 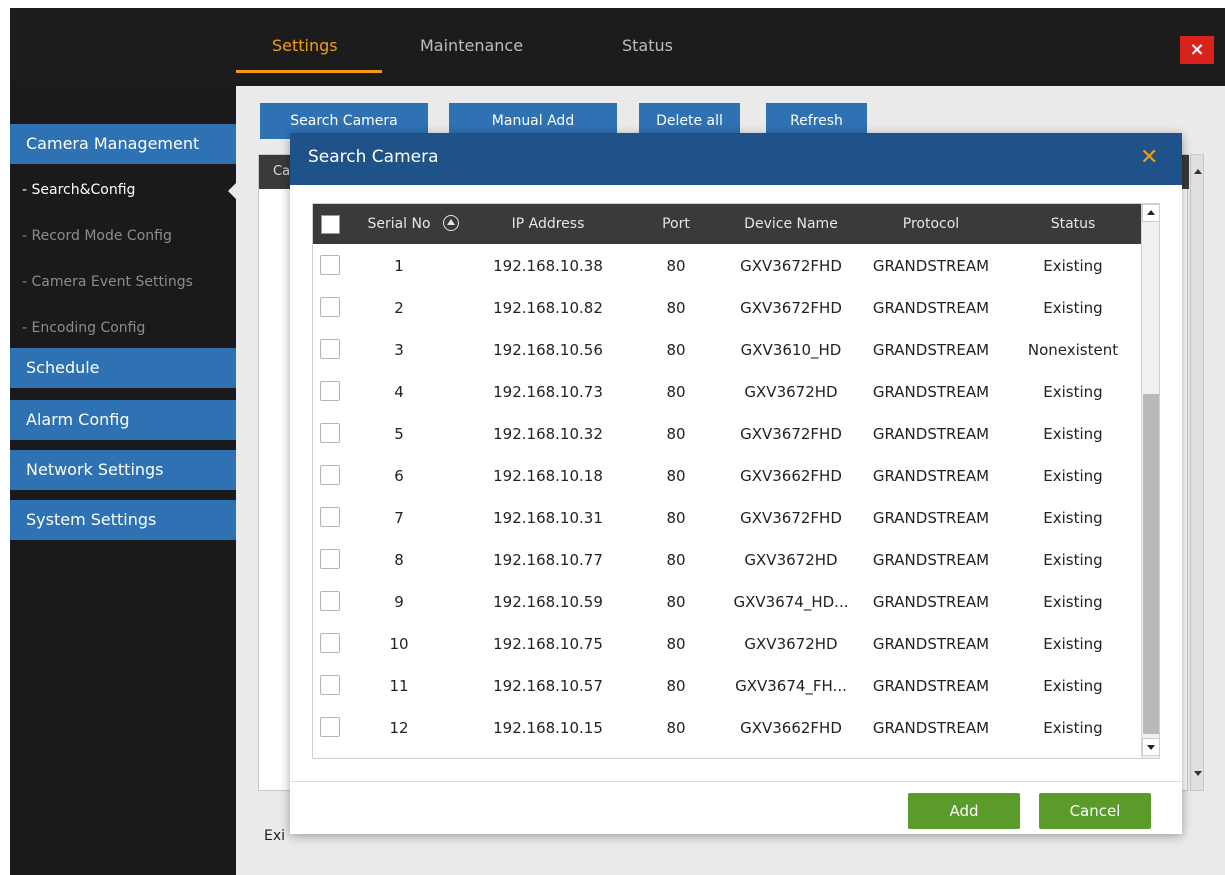 What do you see at coordinates (676, 224) in the screenshot?
I see `column-header-port: Port` at bounding box center [676, 224].